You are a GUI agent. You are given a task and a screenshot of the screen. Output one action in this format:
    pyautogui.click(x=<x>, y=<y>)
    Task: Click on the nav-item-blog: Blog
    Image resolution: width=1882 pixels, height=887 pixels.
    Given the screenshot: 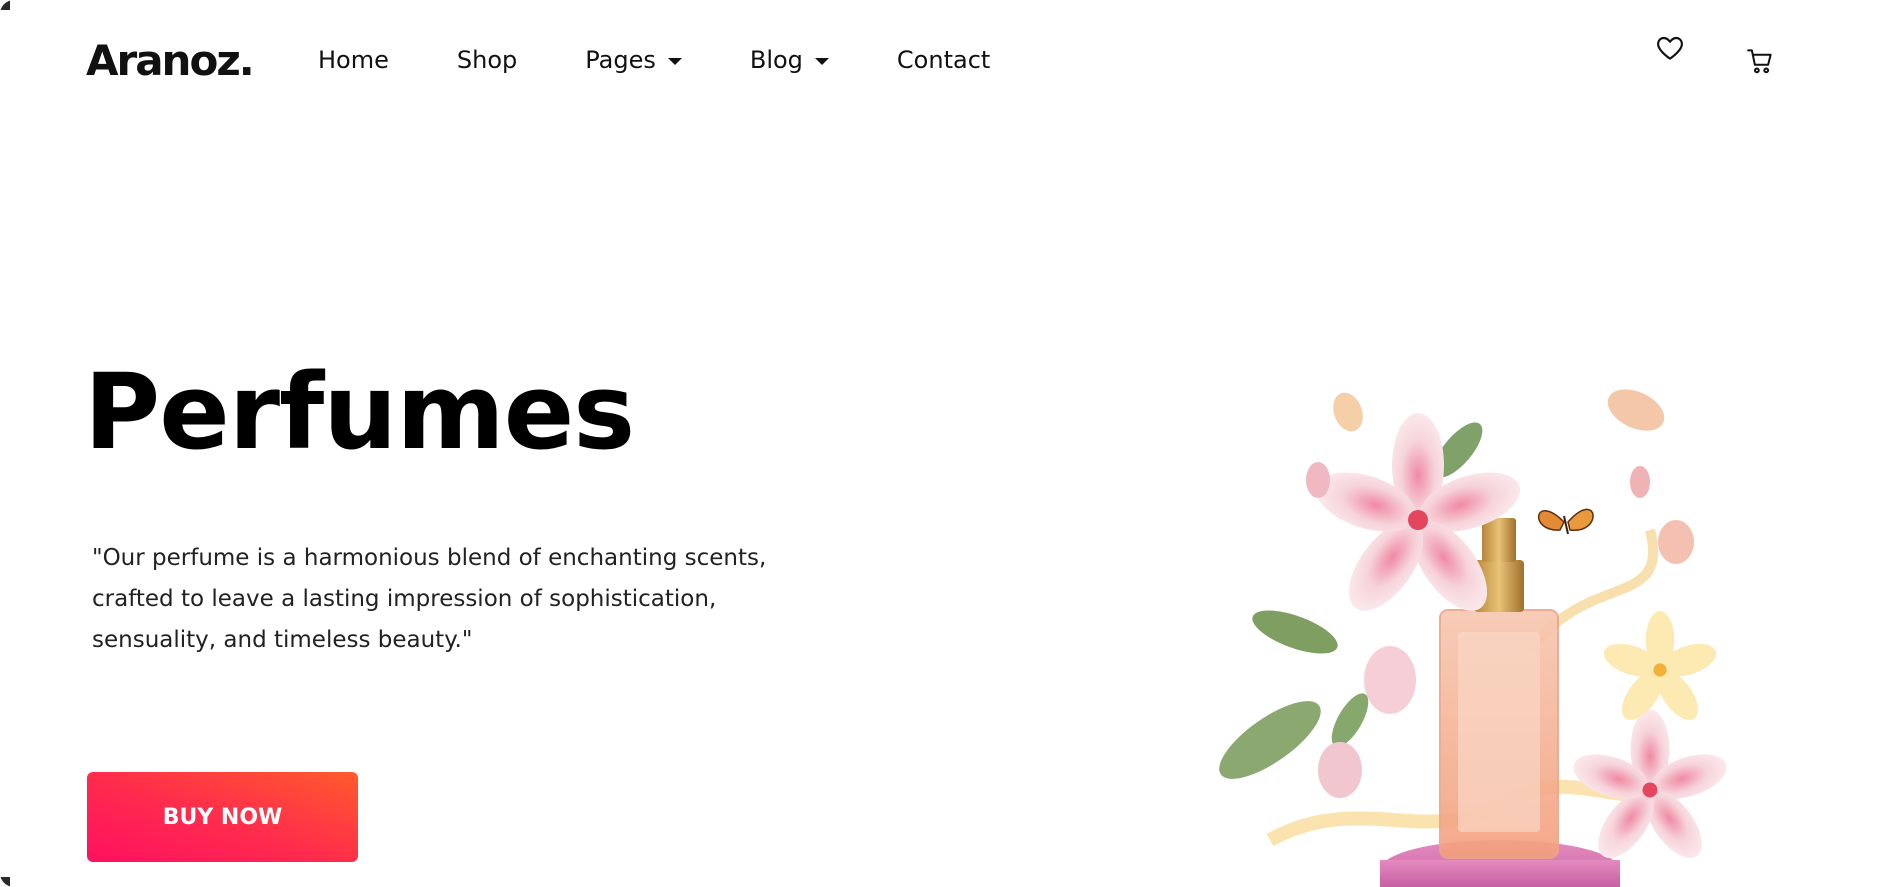 What is the action you would take?
    pyautogui.click(x=789, y=60)
    